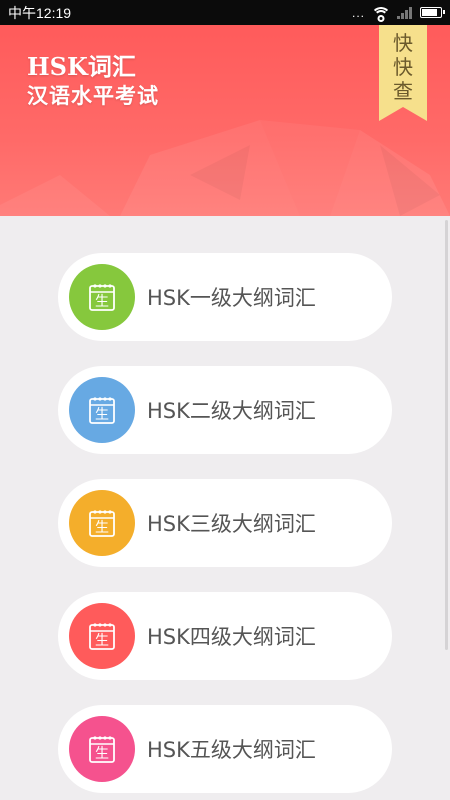  I want to click on quick-search-ribbon: 快 快 查, so click(403, 73).